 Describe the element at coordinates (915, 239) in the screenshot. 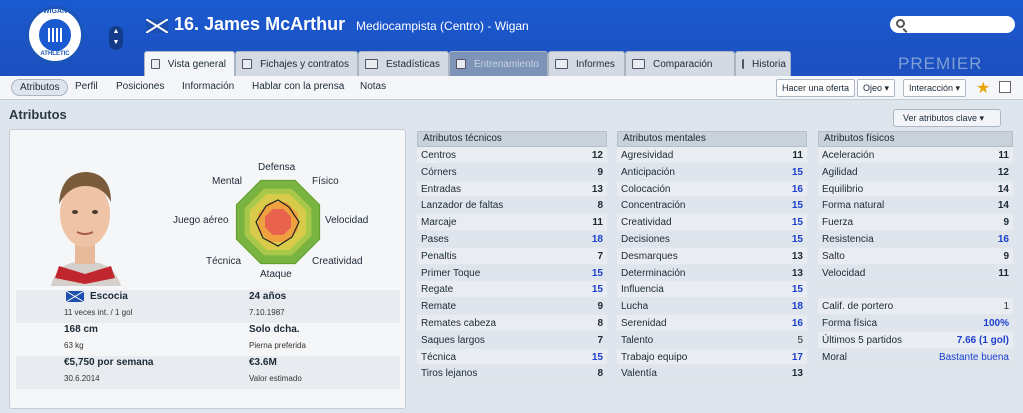

I see `attribute-row: Resistencia 16` at that location.